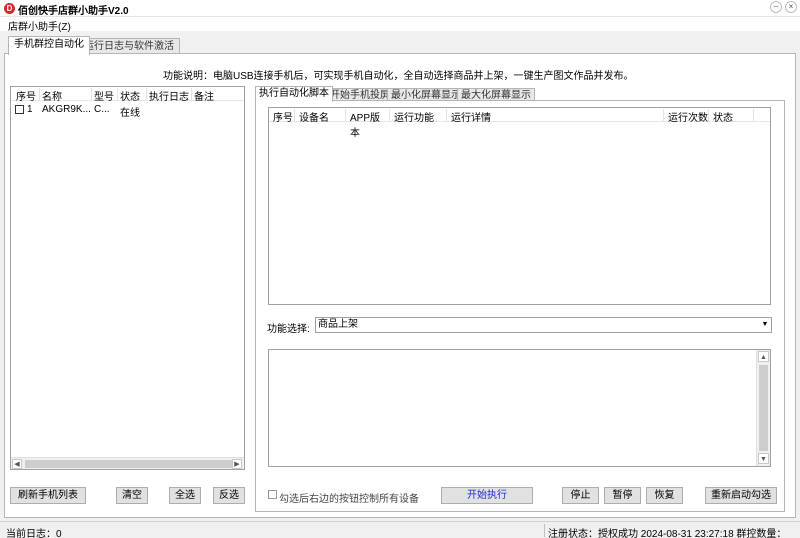 Image resolution: width=800 pixels, height=538 pixels. What do you see at coordinates (130, 113) in the screenshot?
I see `device-row-status: 在线` at bounding box center [130, 113].